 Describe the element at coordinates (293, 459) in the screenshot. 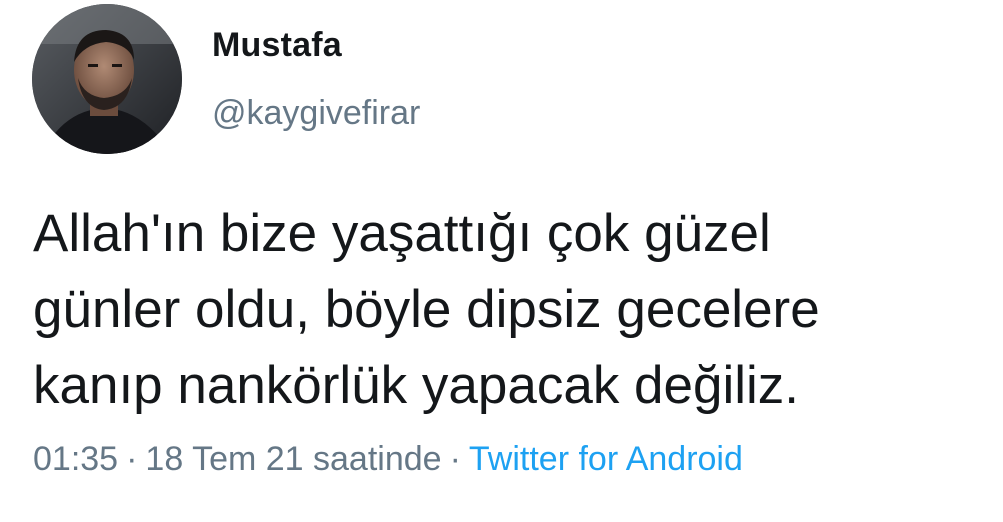

I see `tweet-date: 18 Tem 21 saatinde` at that location.